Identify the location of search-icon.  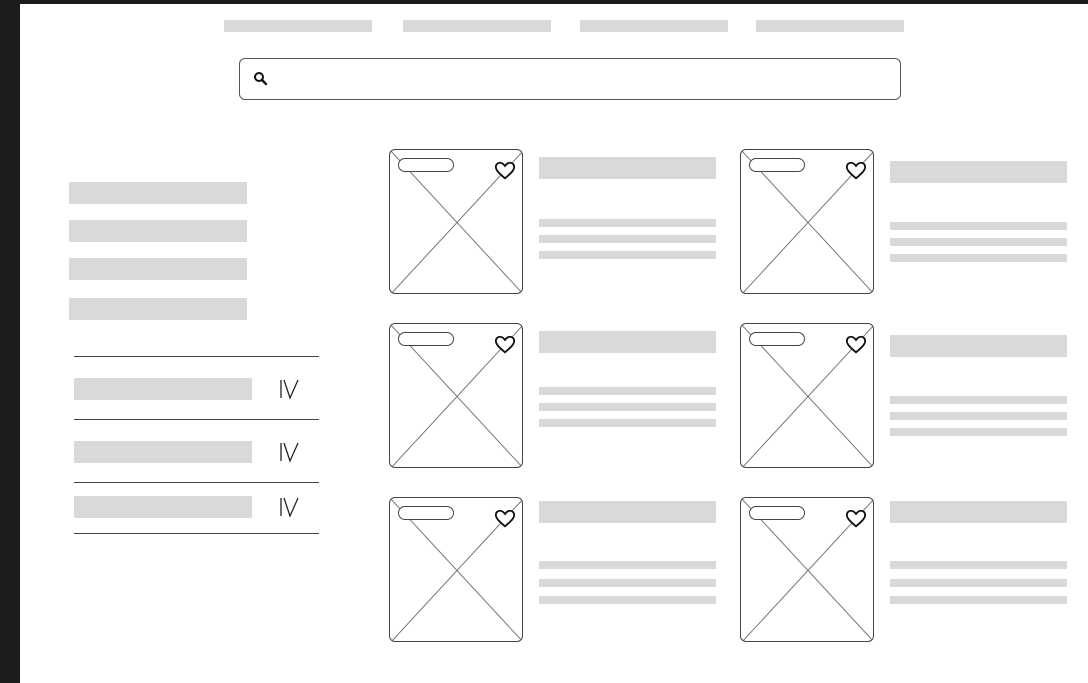
(261, 79).